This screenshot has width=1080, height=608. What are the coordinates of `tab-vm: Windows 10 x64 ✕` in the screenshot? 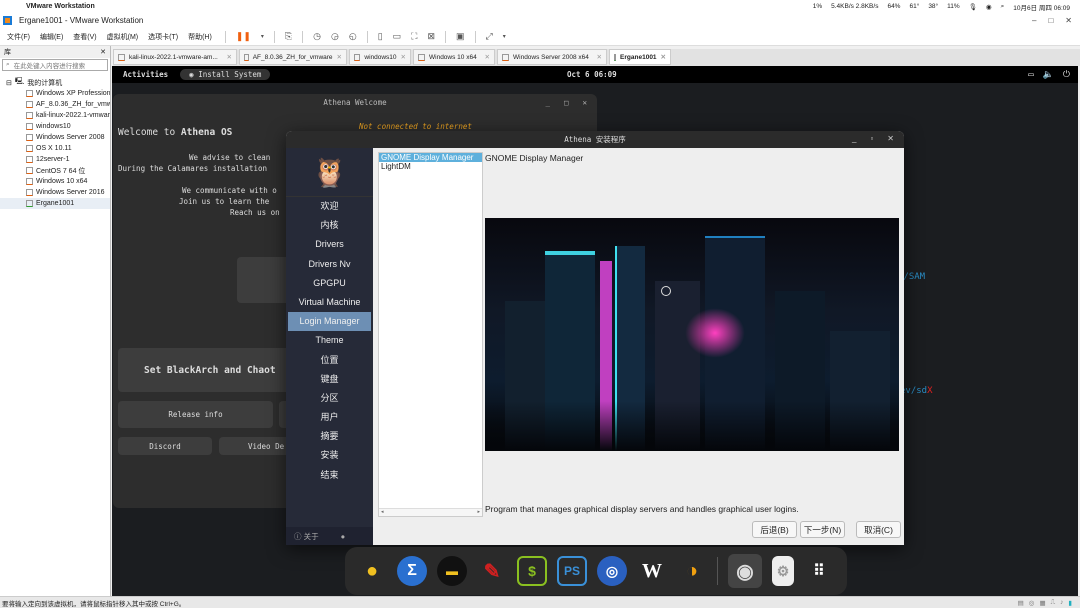 It's located at (454, 57).